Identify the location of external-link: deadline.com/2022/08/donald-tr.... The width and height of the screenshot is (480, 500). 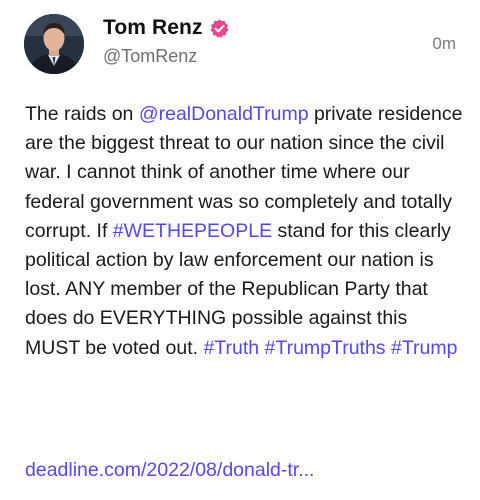
(169, 470).